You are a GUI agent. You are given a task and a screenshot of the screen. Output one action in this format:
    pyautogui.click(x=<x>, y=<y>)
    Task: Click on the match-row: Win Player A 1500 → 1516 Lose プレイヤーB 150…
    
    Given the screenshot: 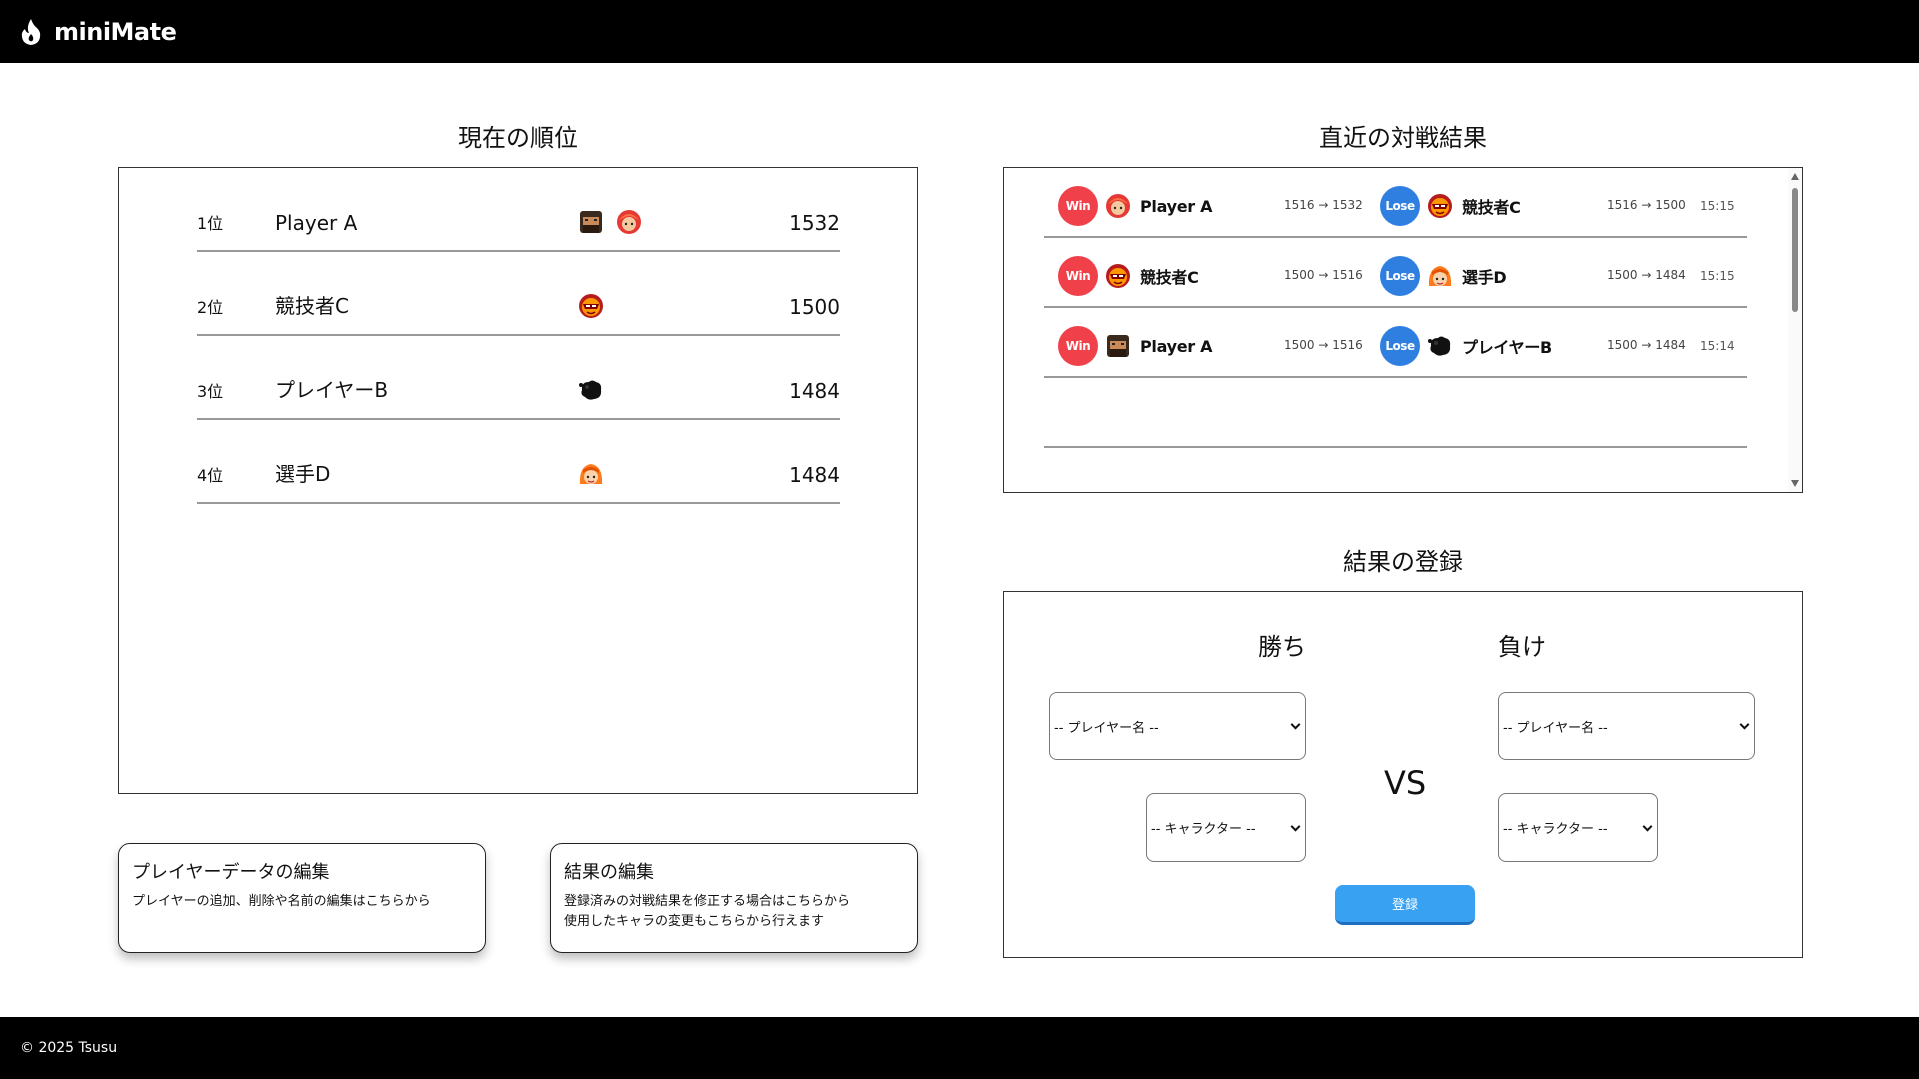 What is the action you would take?
    pyautogui.click(x=1395, y=343)
    